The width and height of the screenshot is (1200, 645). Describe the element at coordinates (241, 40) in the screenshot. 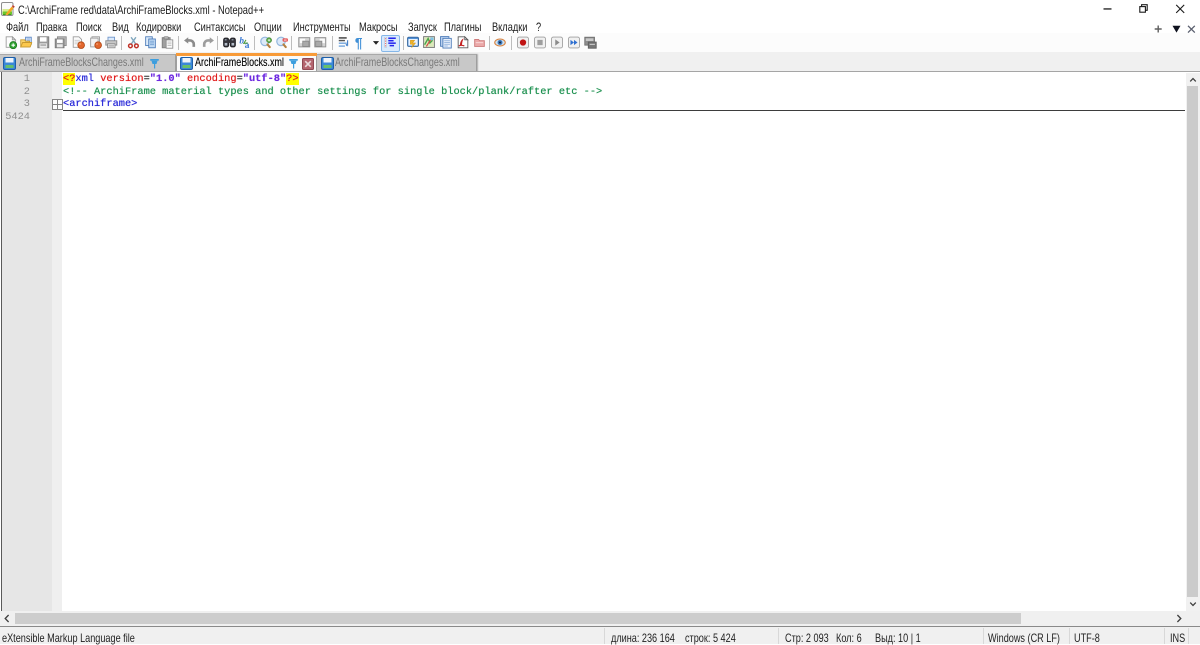

I see `svg-text: b` at that location.